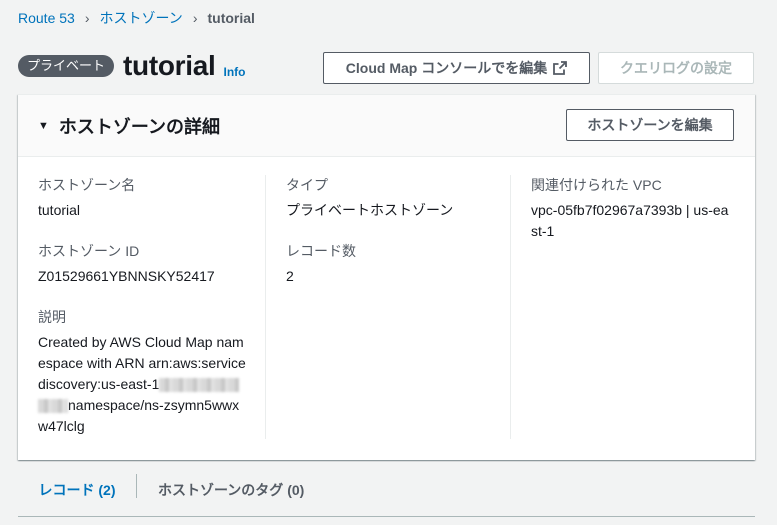 The image size is (777, 525). I want to click on configure-query-logging-button: クエリログの設定, so click(676, 68).